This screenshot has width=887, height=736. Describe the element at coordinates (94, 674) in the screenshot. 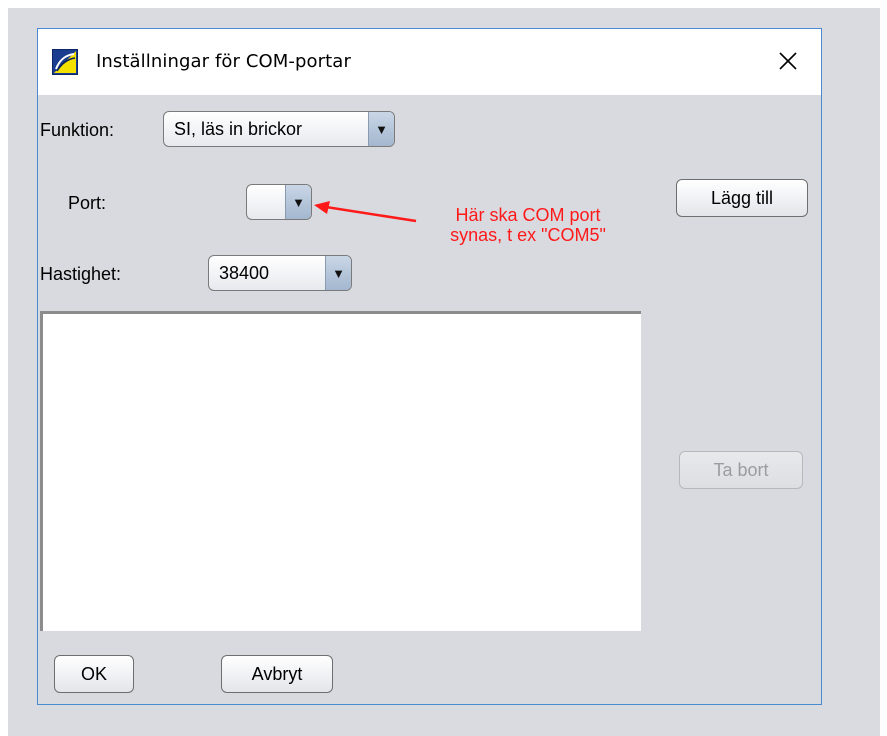

I see `ok-button: OK` at that location.